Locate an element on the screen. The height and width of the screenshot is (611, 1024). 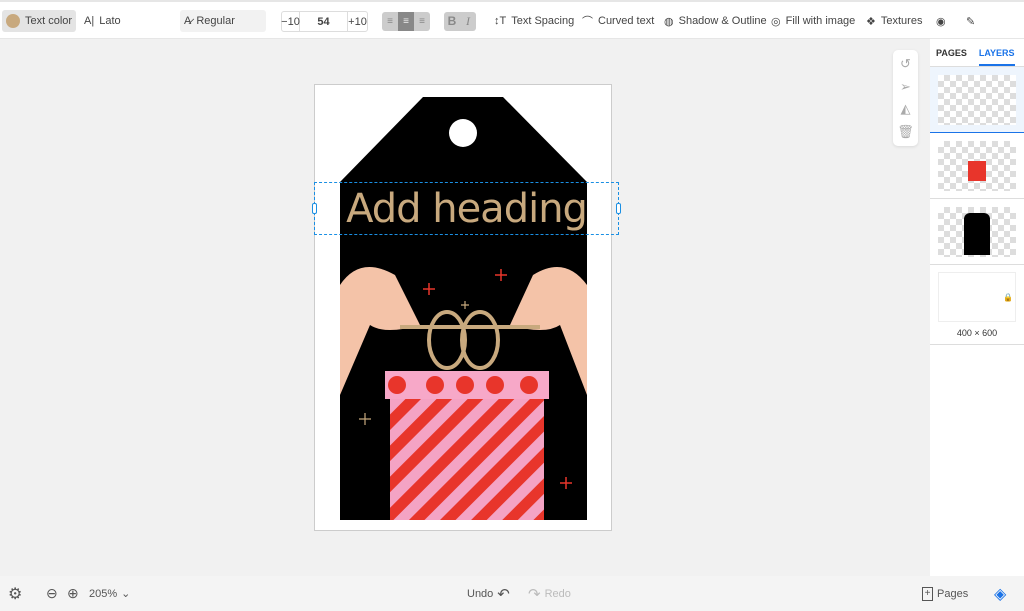
trash-icon: 🗑 is located at coordinates (905, 132).